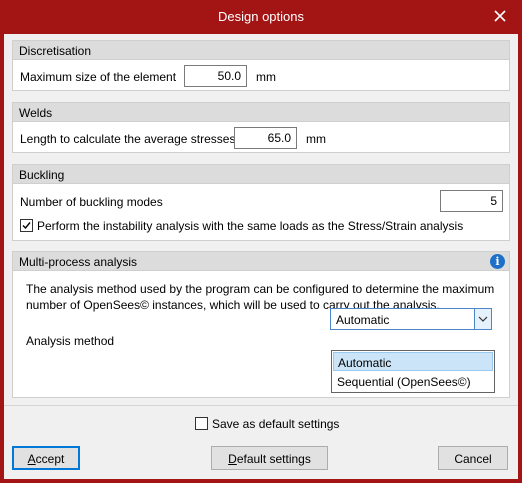 The height and width of the screenshot is (483, 522). I want to click on accept-mnemonic: A, so click(31, 459).